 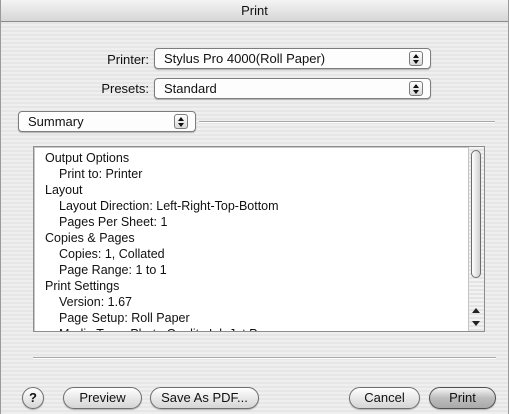 I want to click on vertical-scrollbar, so click(x=476, y=239).